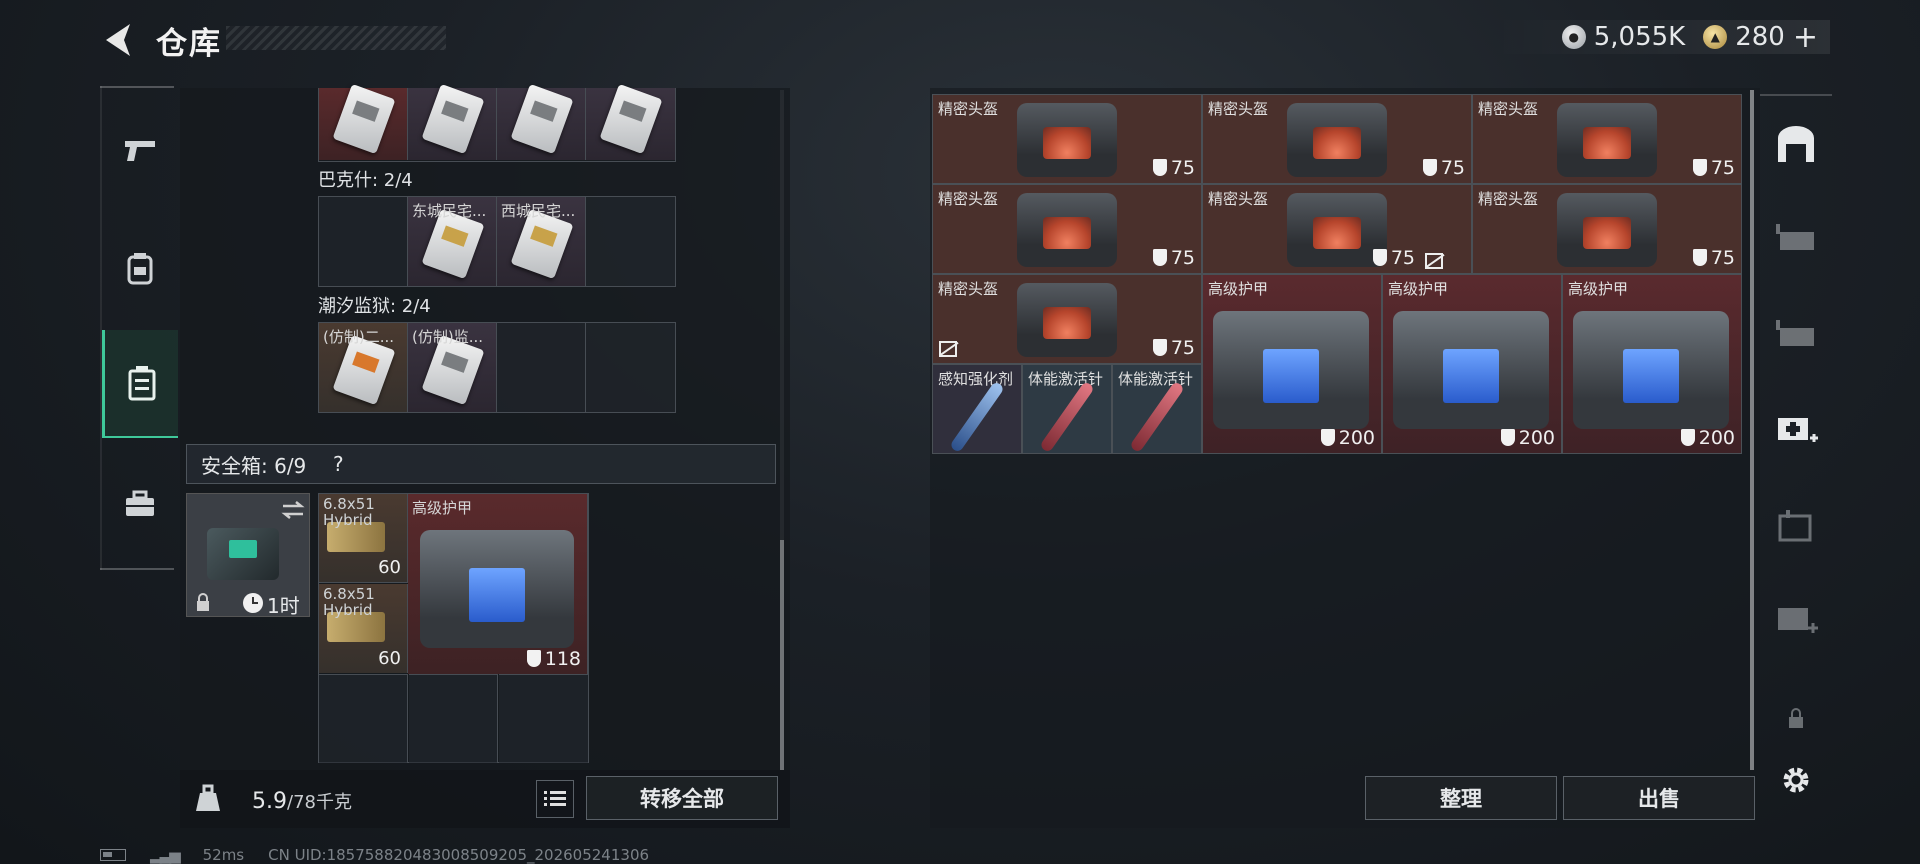 The height and width of the screenshot is (864, 1920). I want to click on armor-durability: 118, so click(553, 659).